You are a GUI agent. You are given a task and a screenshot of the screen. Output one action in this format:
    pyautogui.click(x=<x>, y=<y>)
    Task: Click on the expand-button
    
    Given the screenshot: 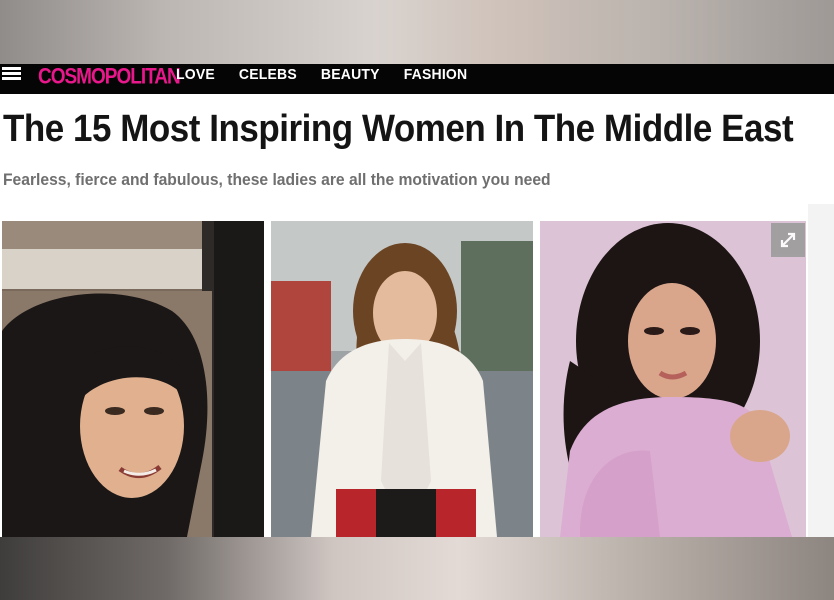 What is the action you would take?
    pyautogui.click(x=788, y=240)
    